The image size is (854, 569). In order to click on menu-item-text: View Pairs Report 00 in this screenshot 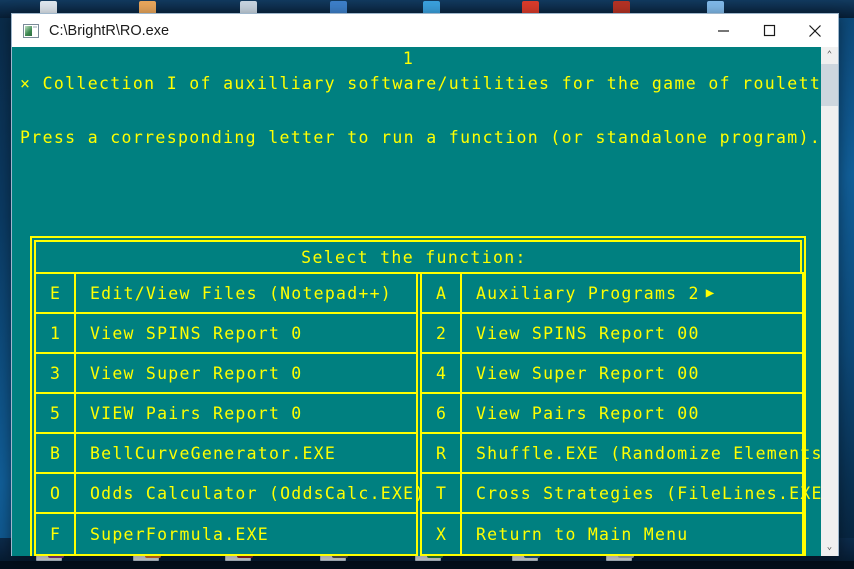, I will do `click(588, 413)`.